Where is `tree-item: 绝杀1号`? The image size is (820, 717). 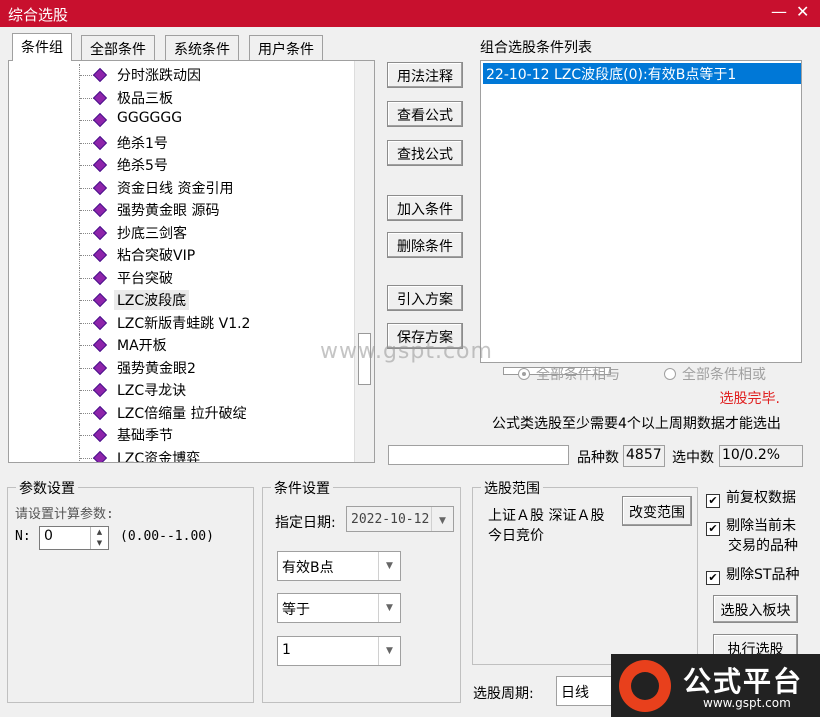
tree-item: 绝杀1号 is located at coordinates (181, 142).